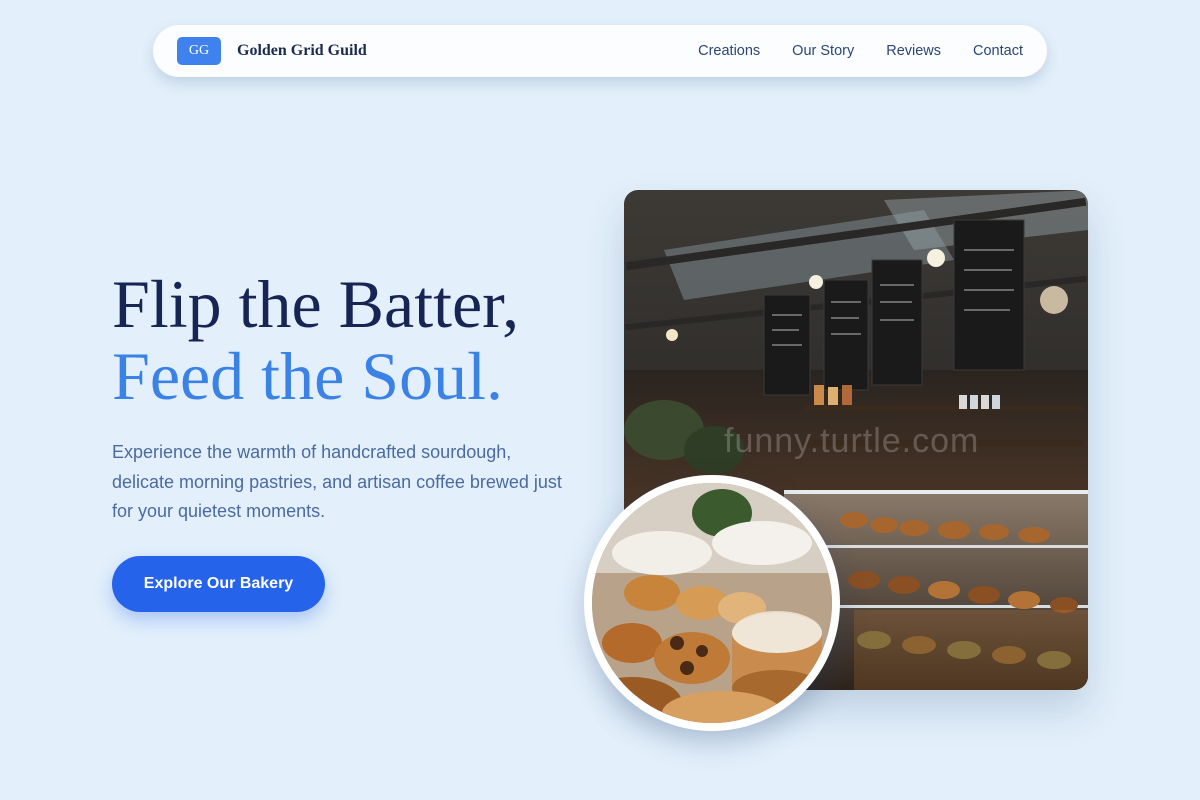 The width and height of the screenshot is (1200, 800). What do you see at coordinates (860, 51) in the screenshot?
I see `nav-links: Creations Our Story Reviews Contact` at bounding box center [860, 51].